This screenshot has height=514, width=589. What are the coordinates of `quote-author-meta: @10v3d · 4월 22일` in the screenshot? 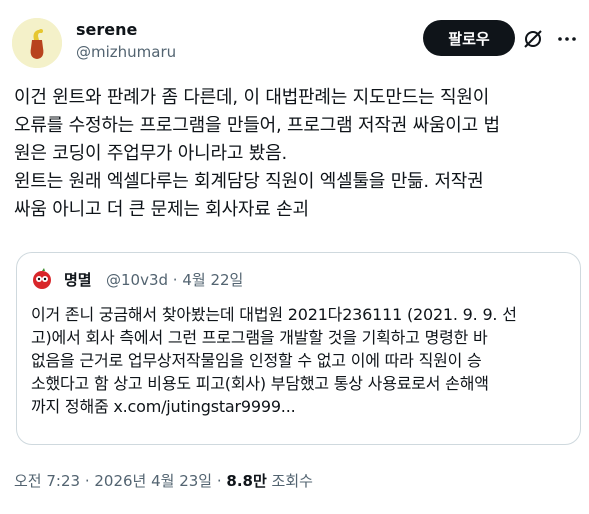 It's located at (175, 280).